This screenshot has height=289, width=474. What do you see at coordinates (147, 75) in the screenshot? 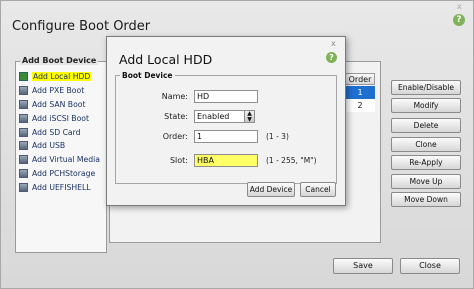
I see `boot-device-legend: Boot Device` at bounding box center [147, 75].